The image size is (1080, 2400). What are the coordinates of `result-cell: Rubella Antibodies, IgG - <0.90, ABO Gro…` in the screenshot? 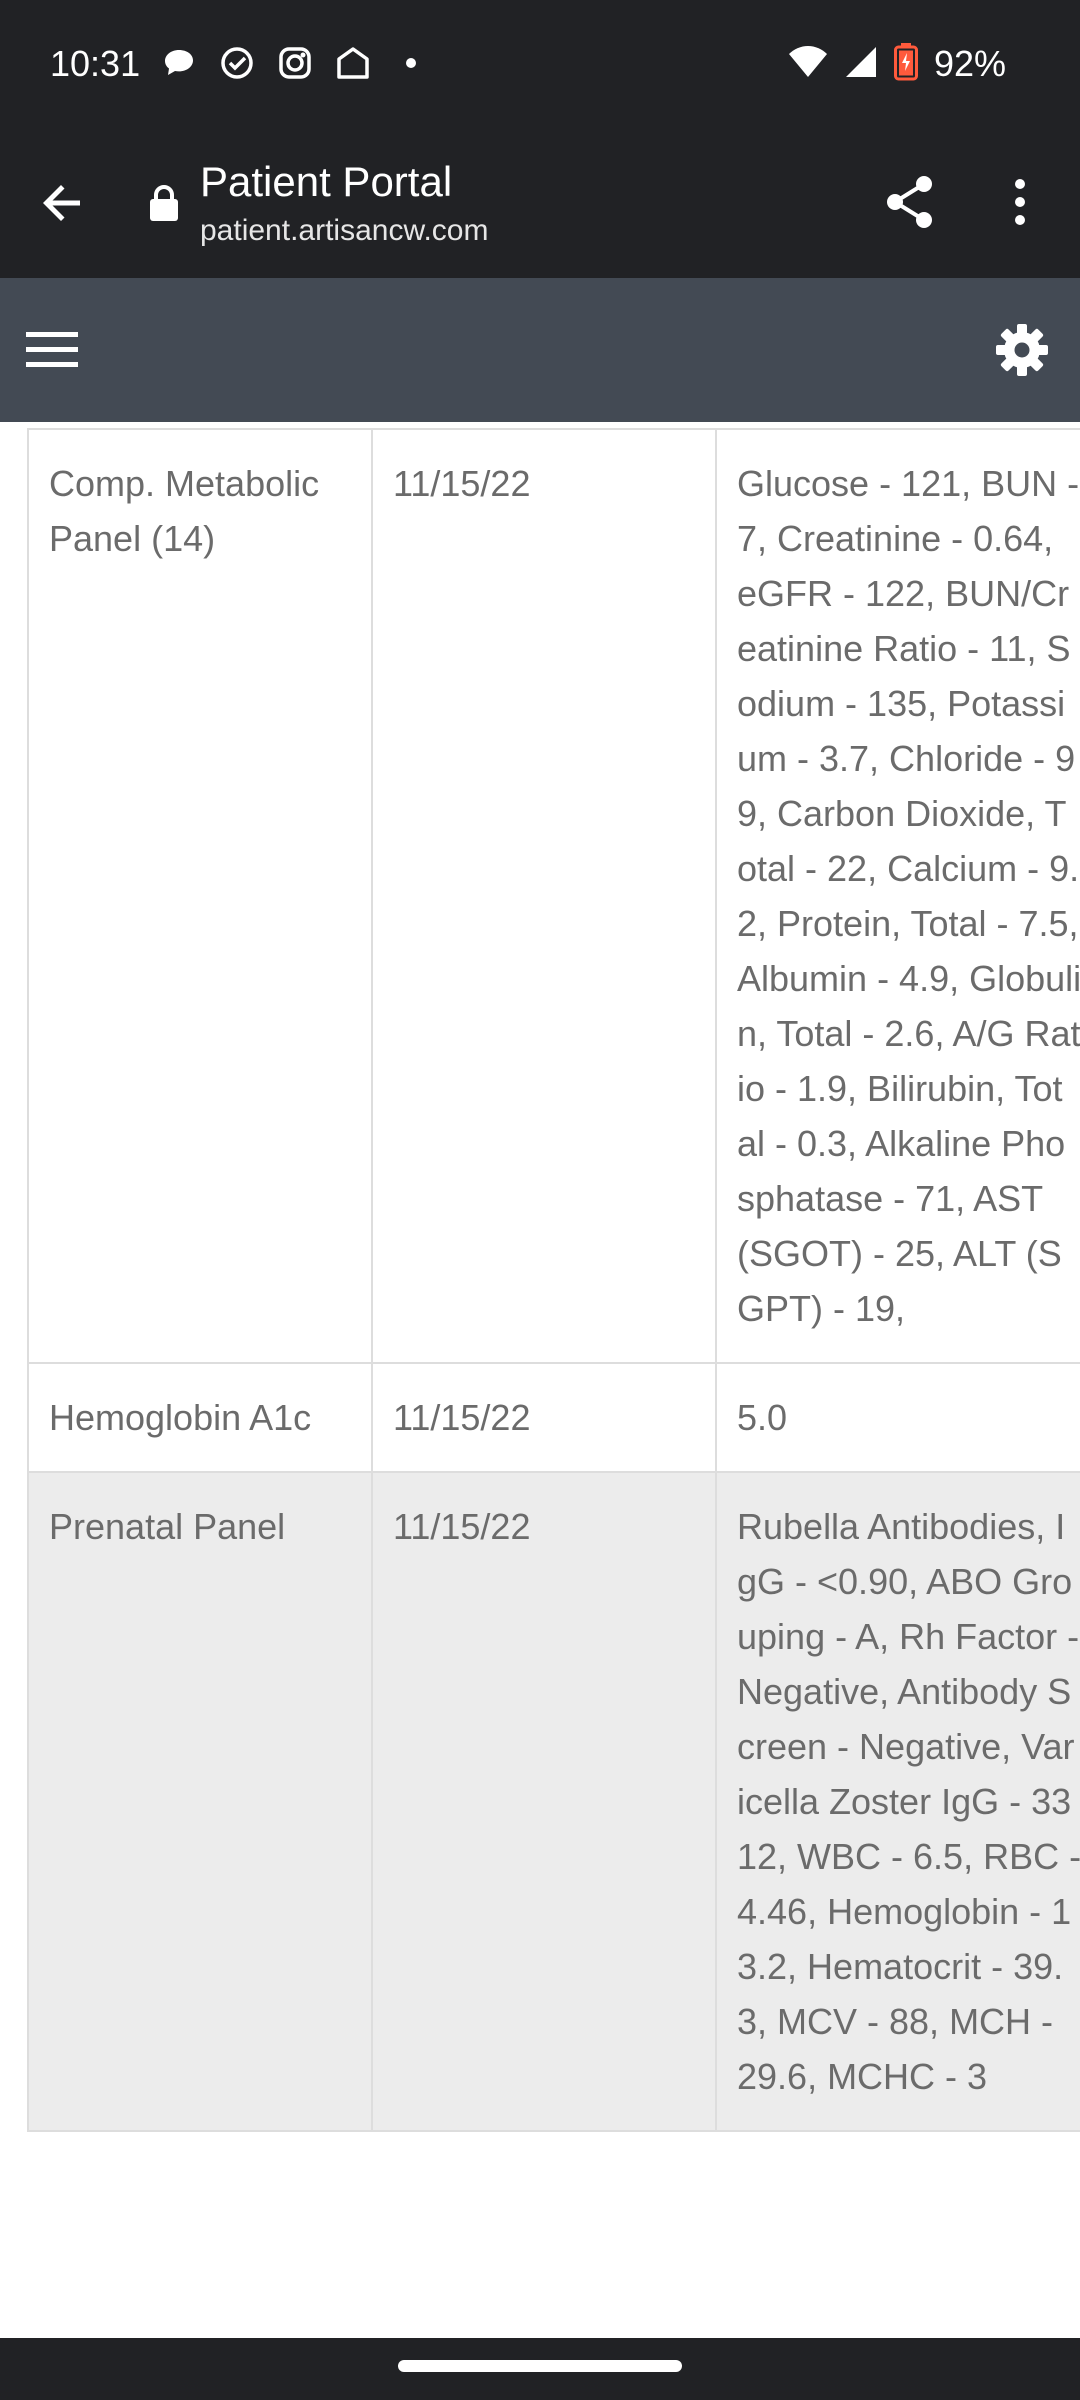 It's located at (897, 1801).